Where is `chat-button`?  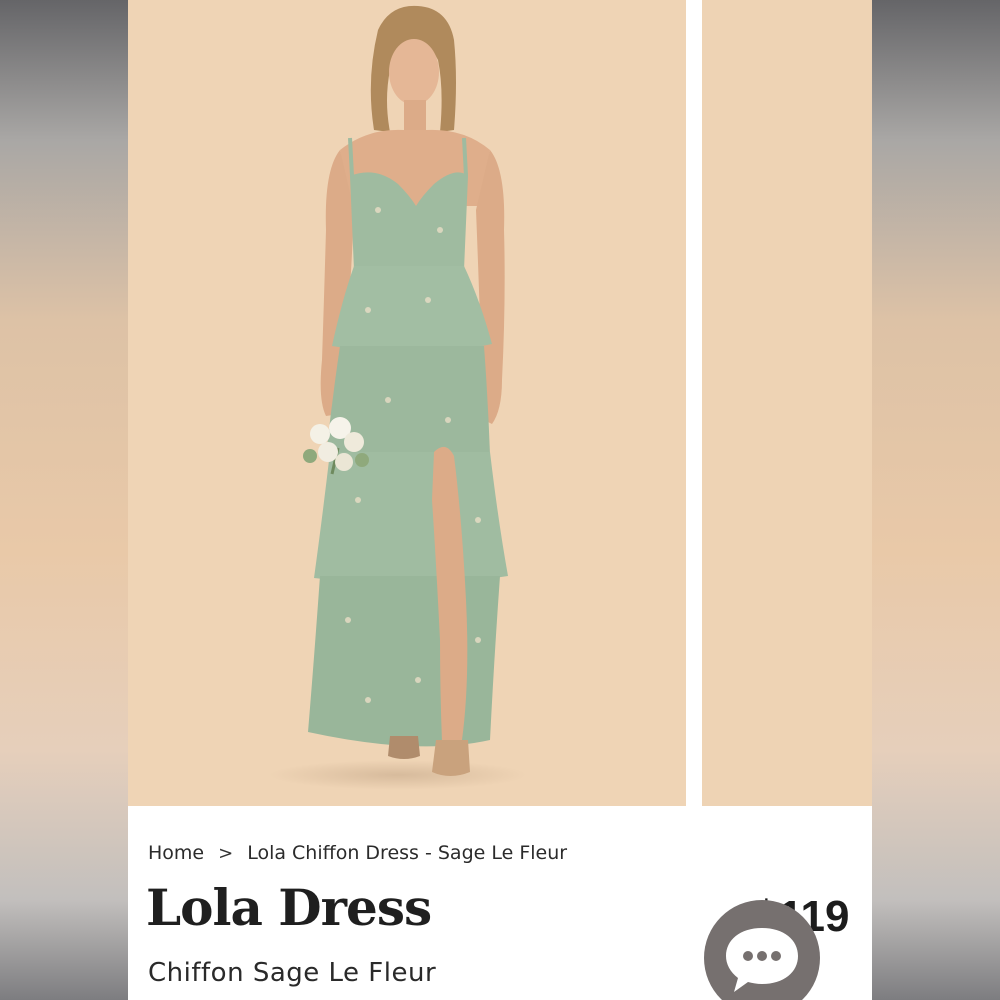 chat-button is located at coordinates (762, 950).